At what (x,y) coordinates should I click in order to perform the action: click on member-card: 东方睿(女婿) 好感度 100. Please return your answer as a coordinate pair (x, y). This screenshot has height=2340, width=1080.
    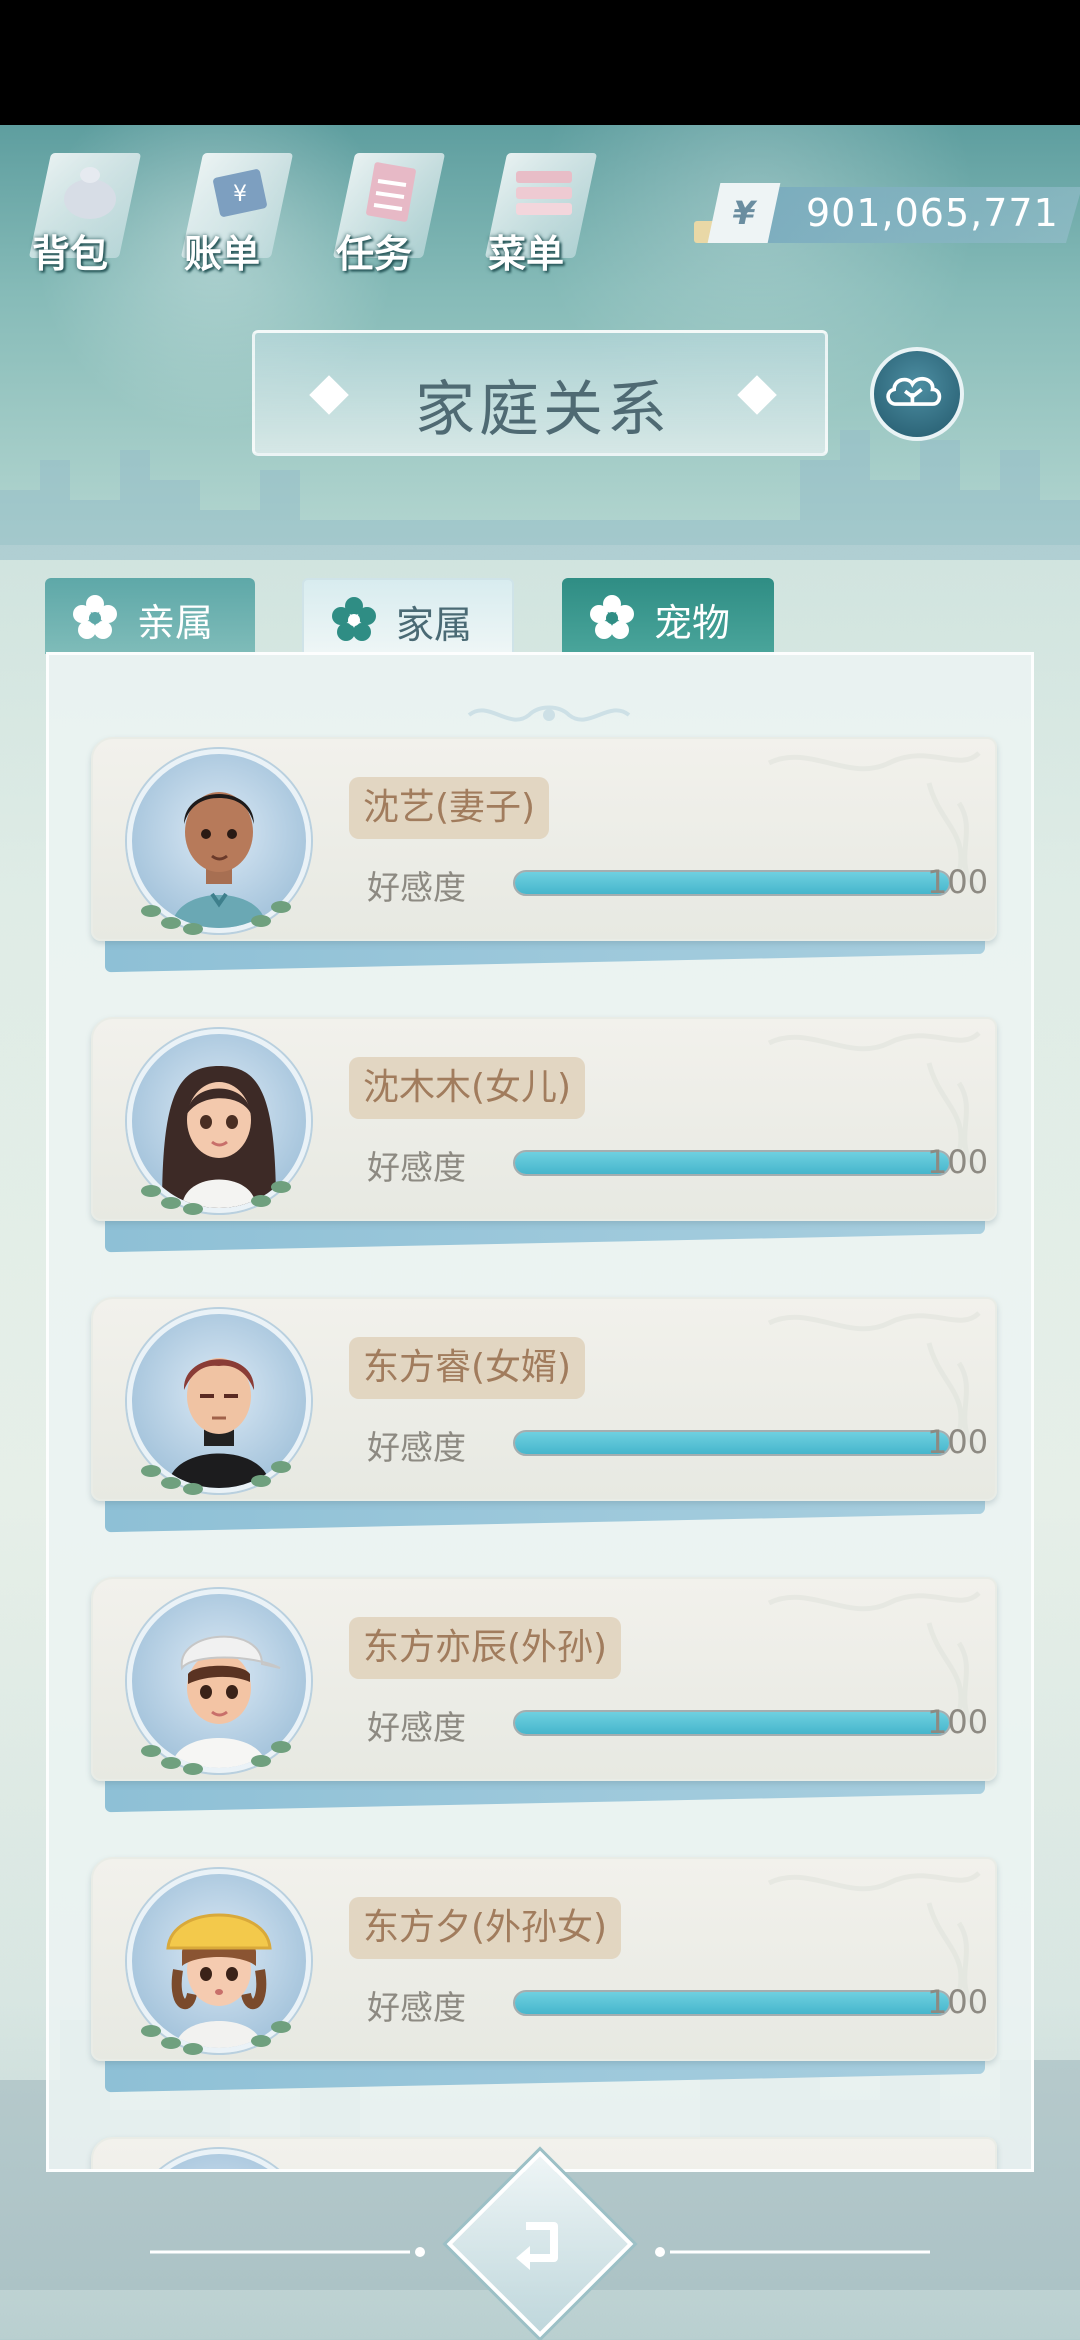
    Looking at the image, I should click on (546, 1415).